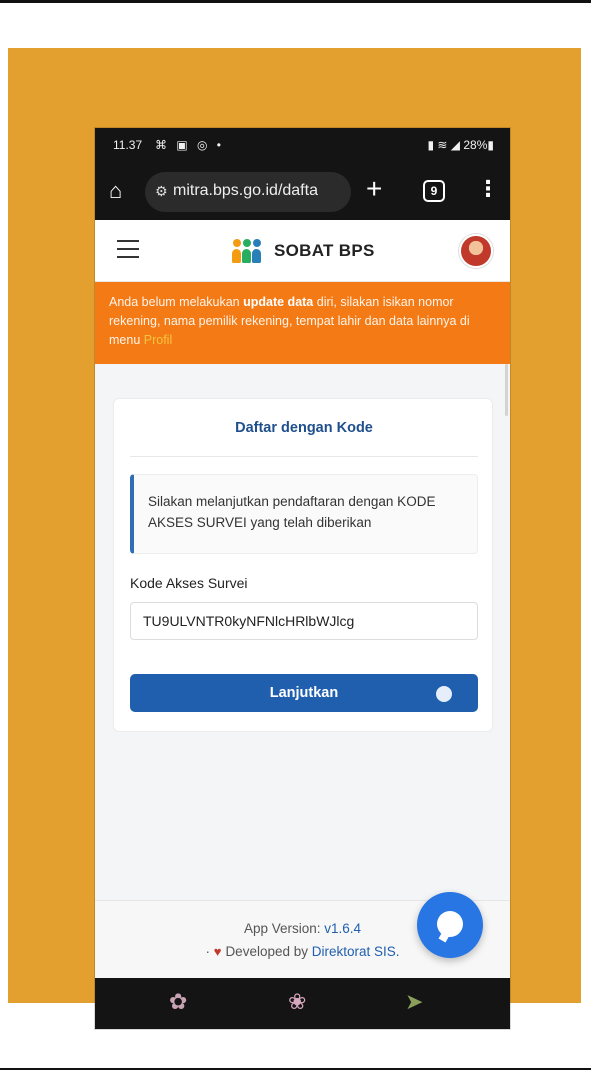 This screenshot has width=591, height=1070. Describe the element at coordinates (343, 928) in the screenshot. I see `version-number: v1.6.4` at that location.